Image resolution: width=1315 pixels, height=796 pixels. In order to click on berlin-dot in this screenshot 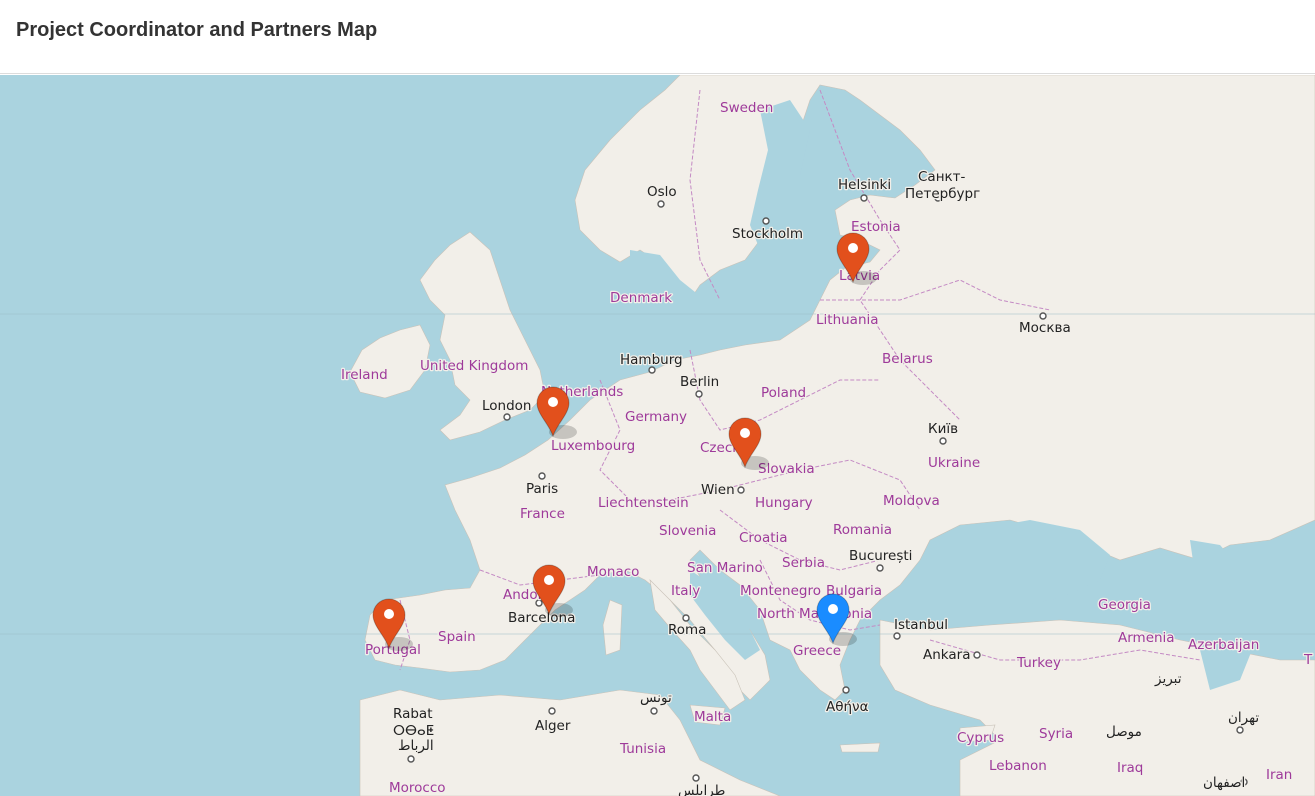, I will do `click(699, 394)`.